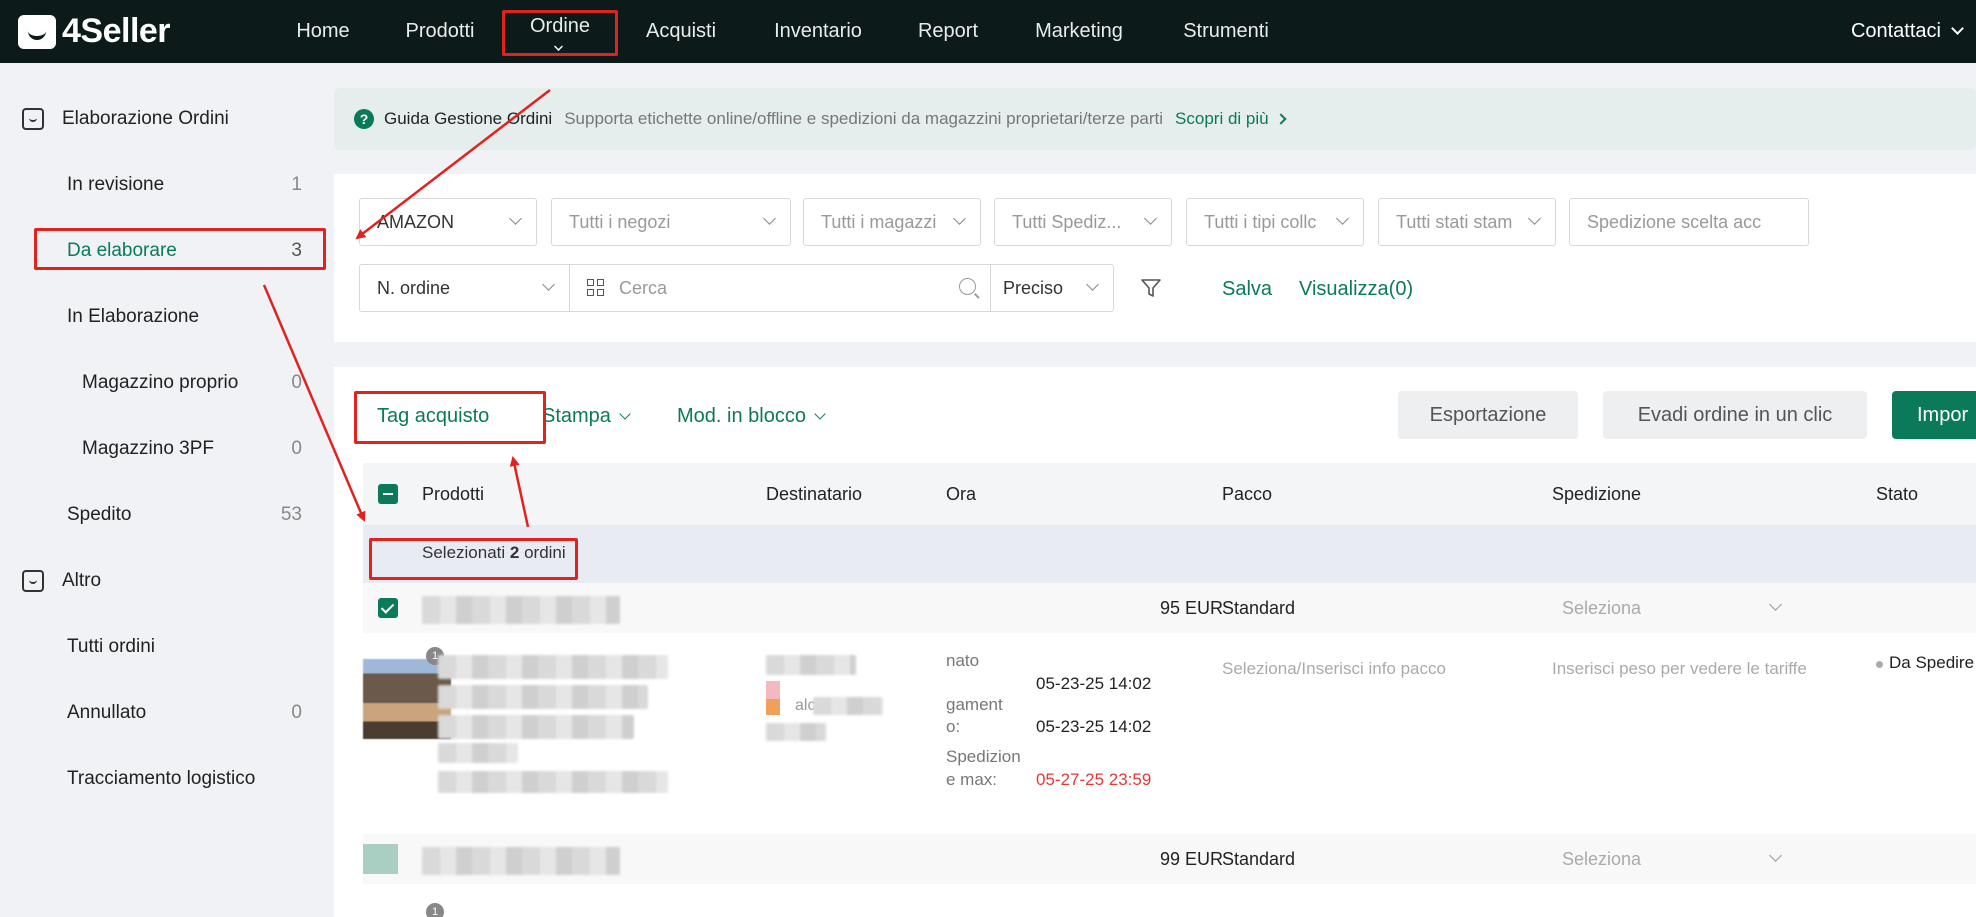  Describe the element at coordinates (1151, 288) in the screenshot. I see `filter-funnel-icon` at that location.